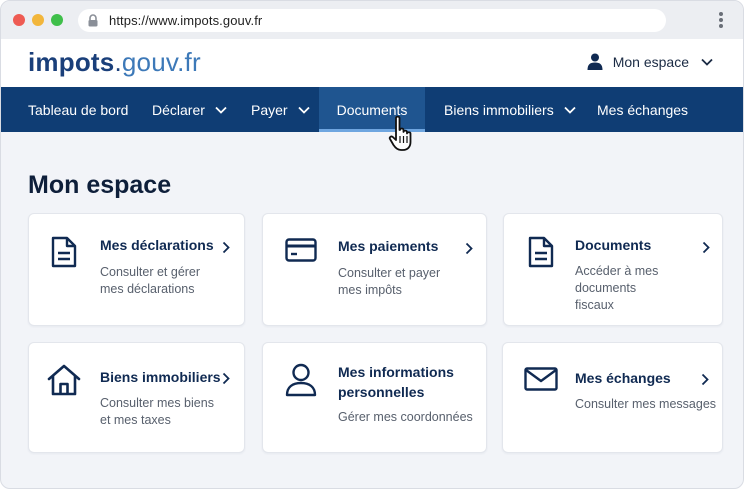 The image size is (744, 489). What do you see at coordinates (157, 245) in the screenshot?
I see `card-title: Mes déclarations` at bounding box center [157, 245].